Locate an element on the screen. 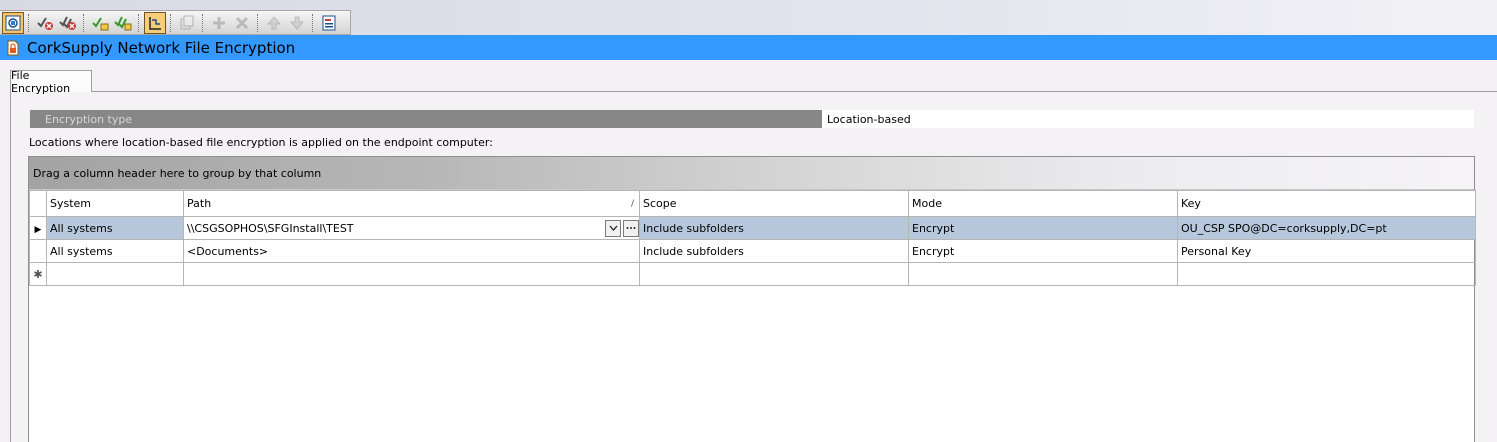 Image resolution: width=1497 pixels, height=442 pixels. encryption-type-label: Encryption type is located at coordinates (426, 119).